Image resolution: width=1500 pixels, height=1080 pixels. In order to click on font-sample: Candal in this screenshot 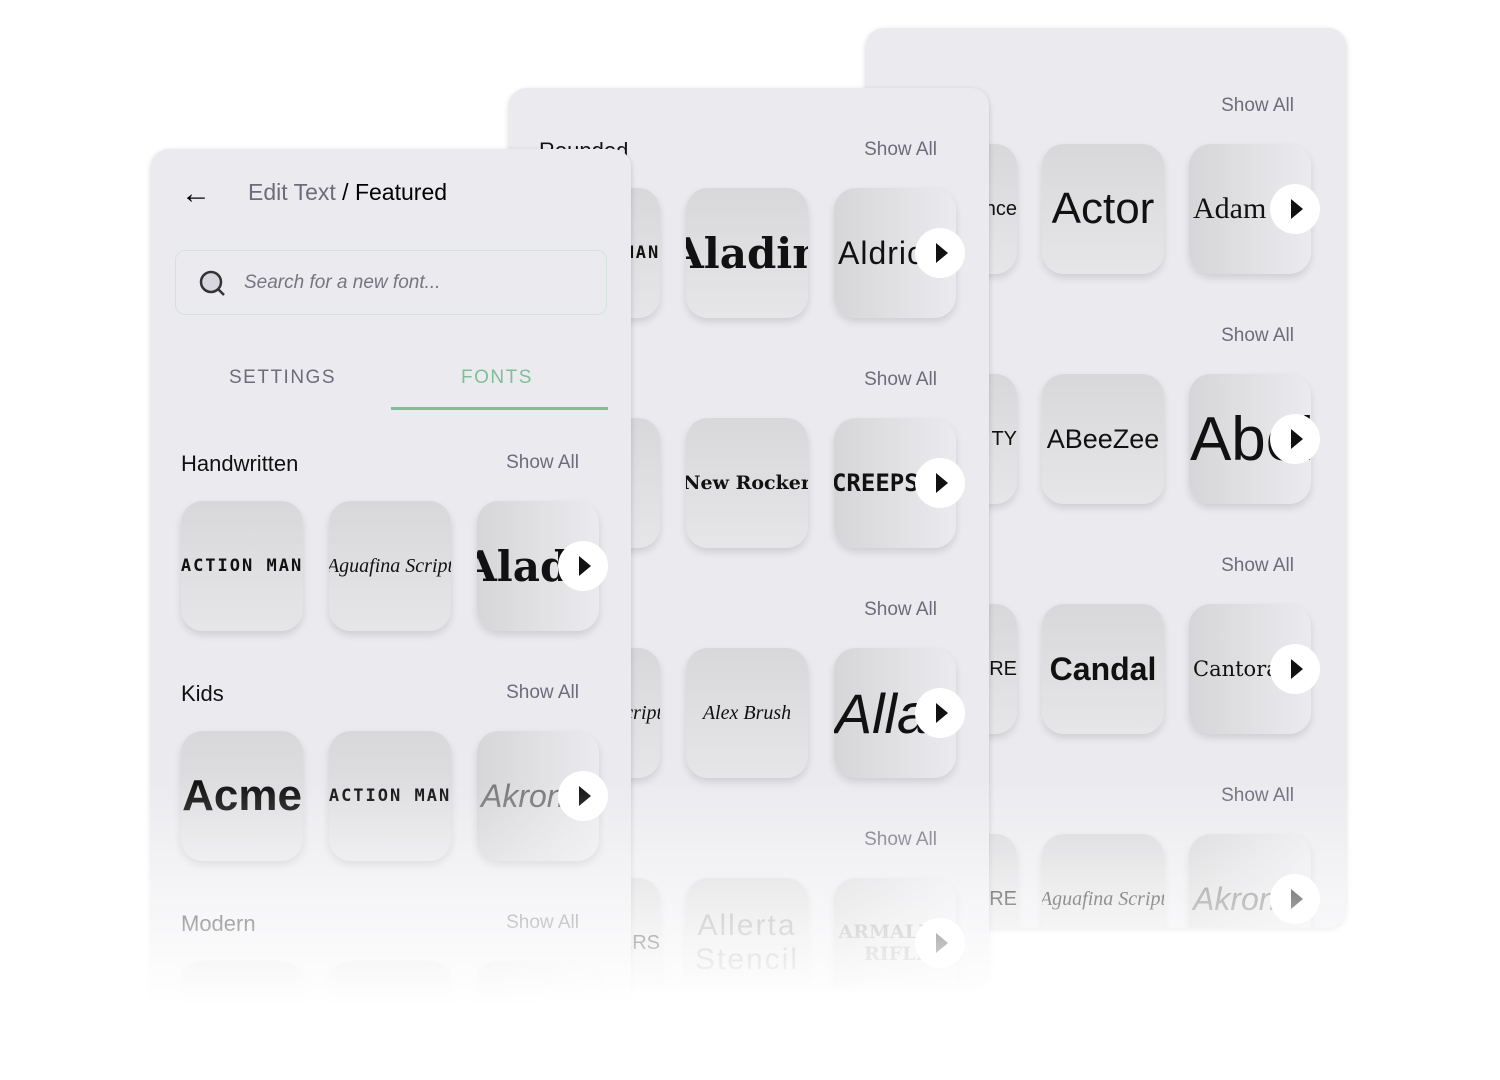, I will do `click(1103, 668)`.